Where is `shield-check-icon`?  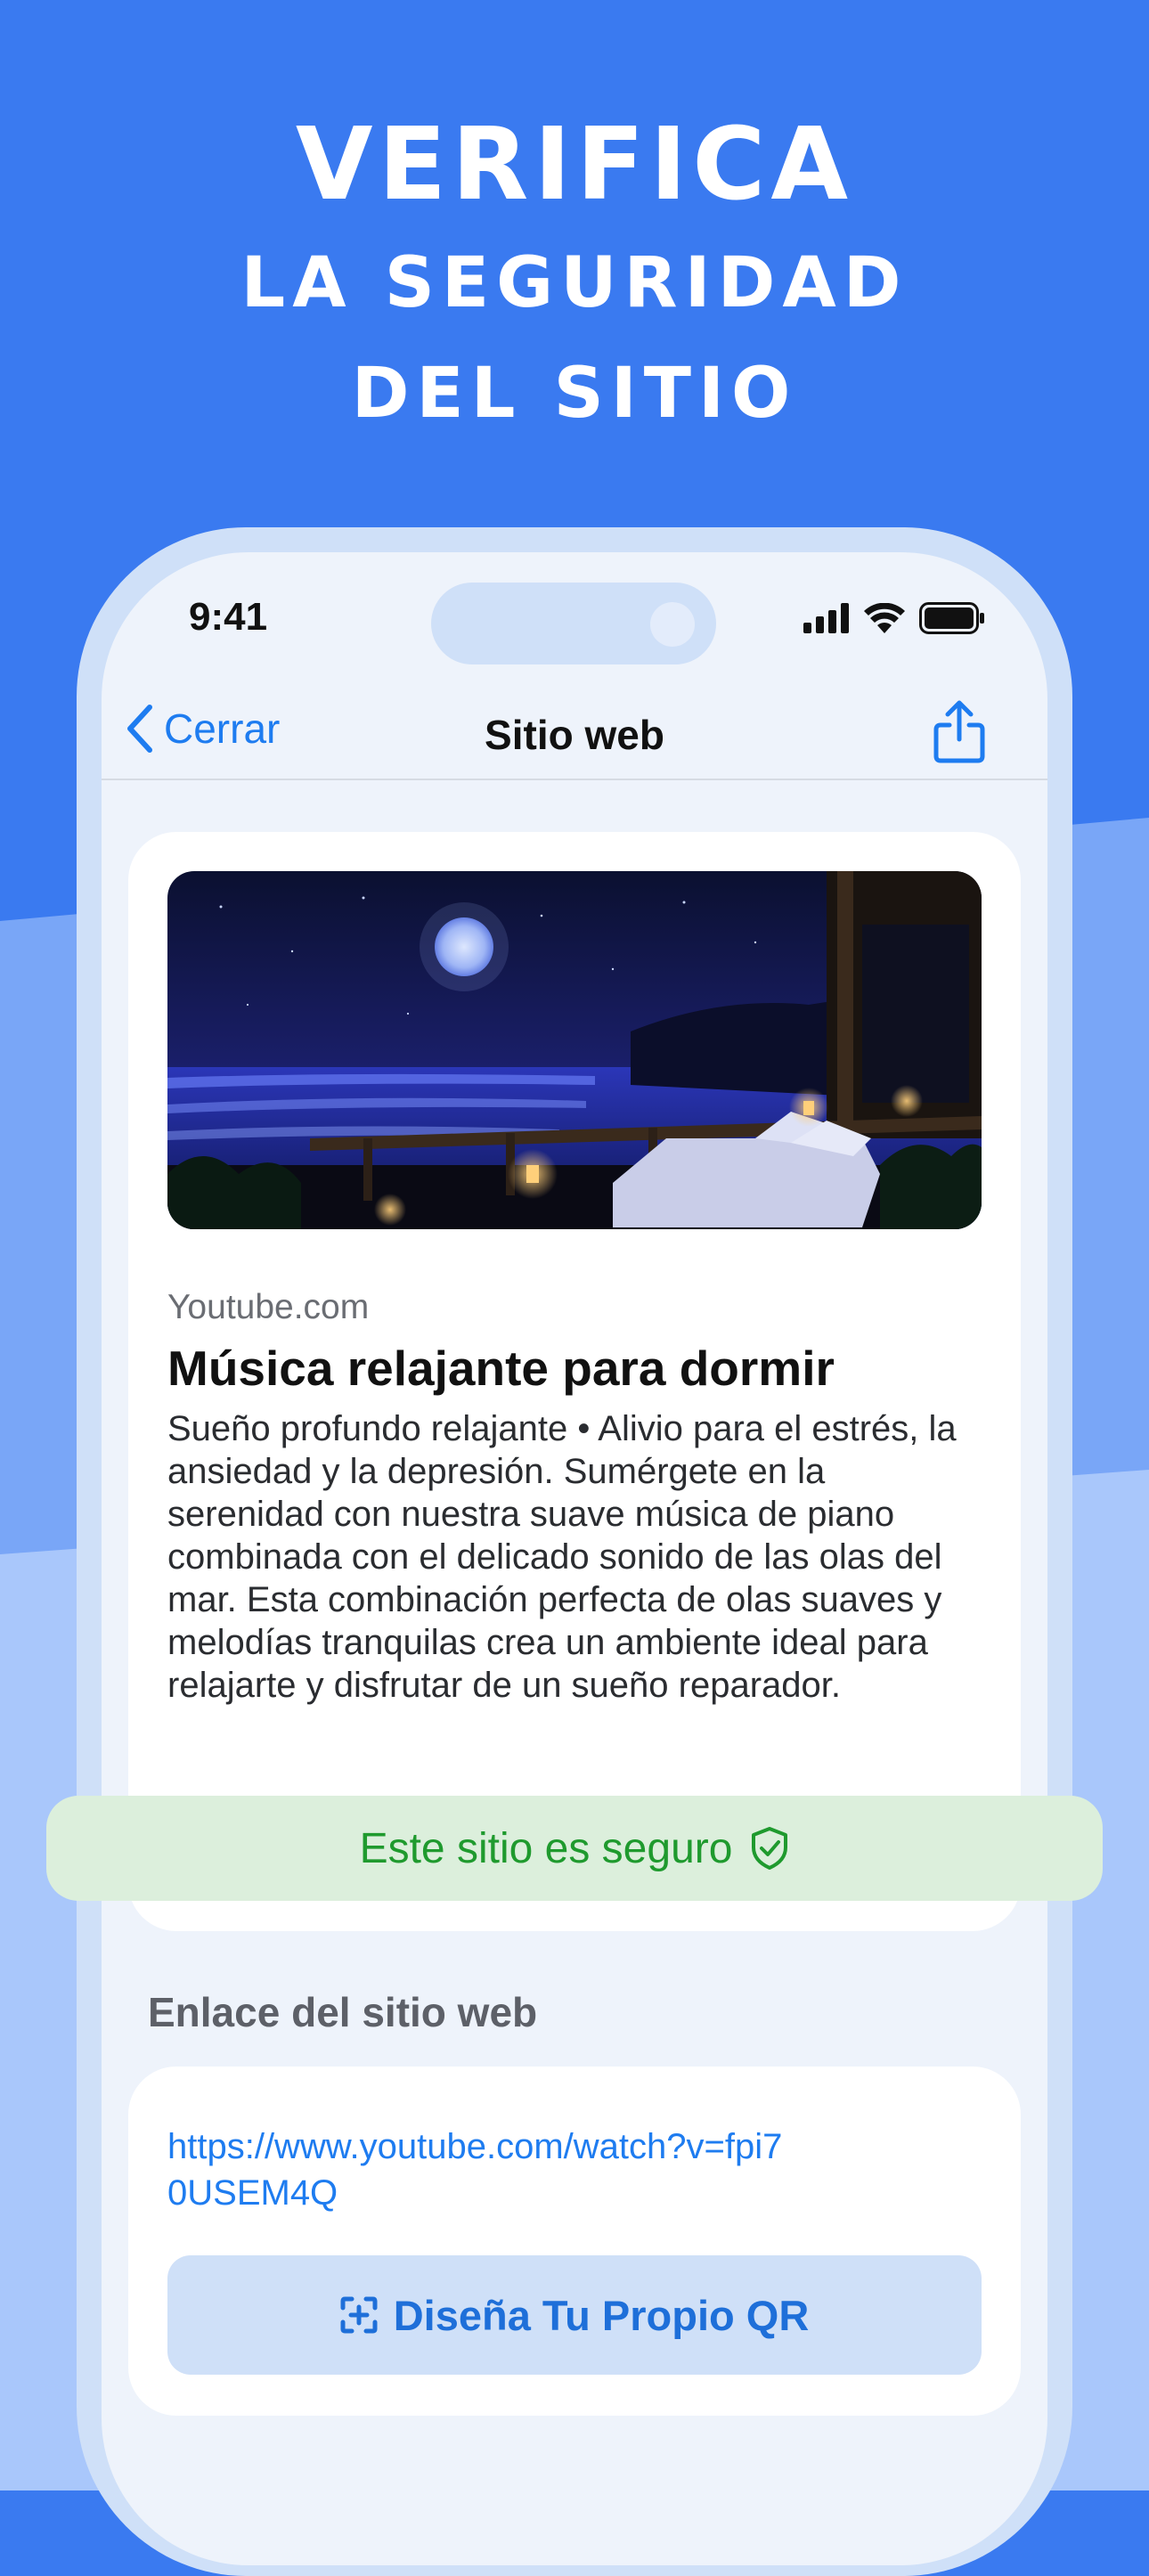 shield-check-icon is located at coordinates (770, 1849).